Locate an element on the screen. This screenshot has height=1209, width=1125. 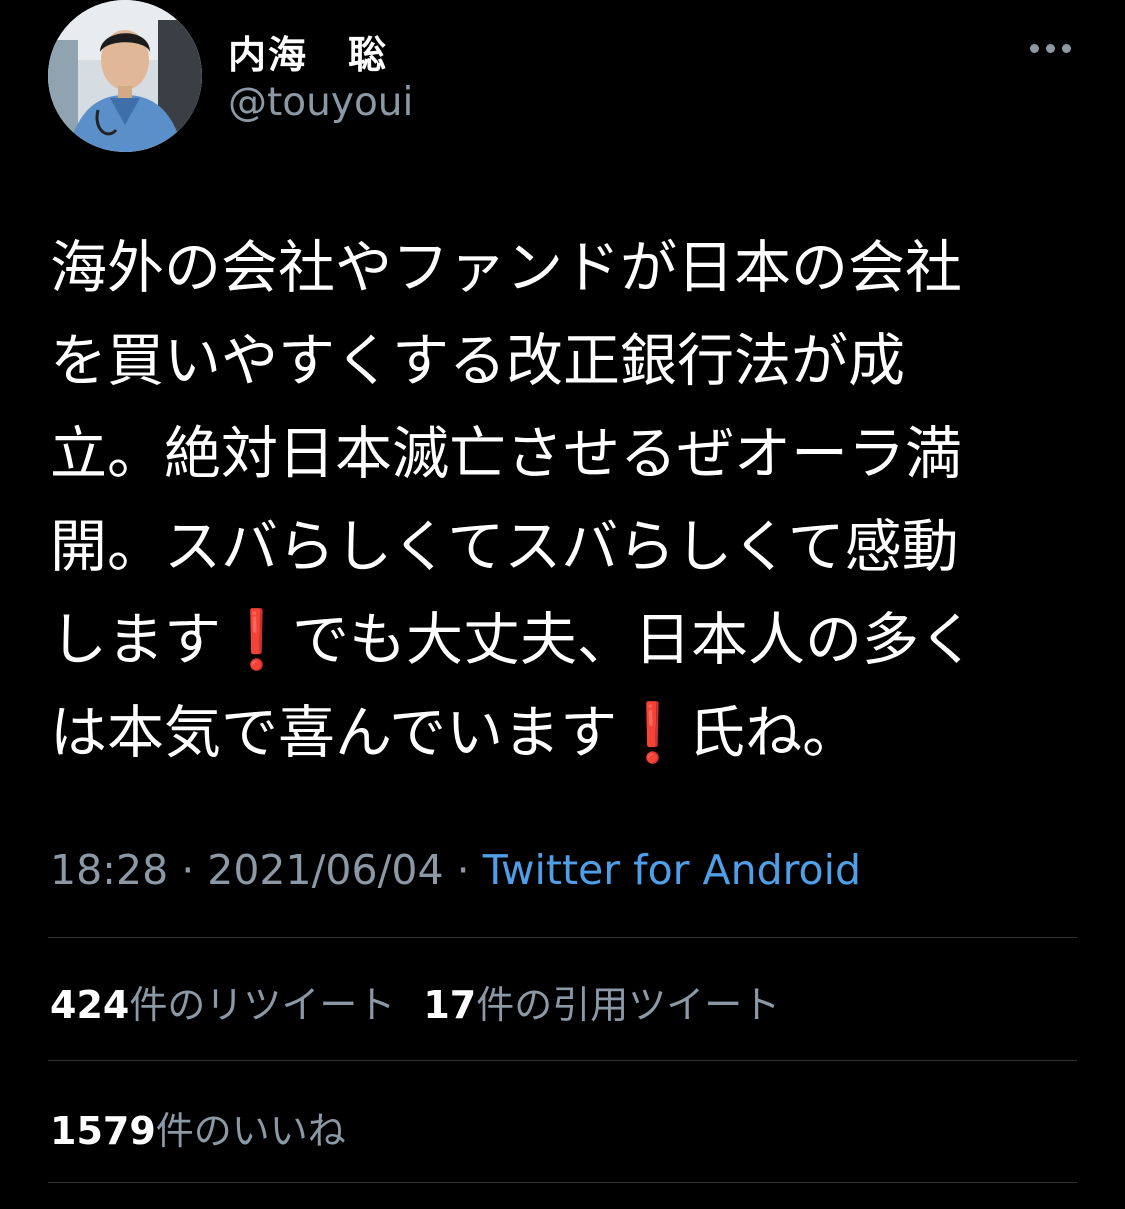
tweet-meta: 18:28 · 2021/06/04 · Twitter for Android is located at coordinates (455, 870).